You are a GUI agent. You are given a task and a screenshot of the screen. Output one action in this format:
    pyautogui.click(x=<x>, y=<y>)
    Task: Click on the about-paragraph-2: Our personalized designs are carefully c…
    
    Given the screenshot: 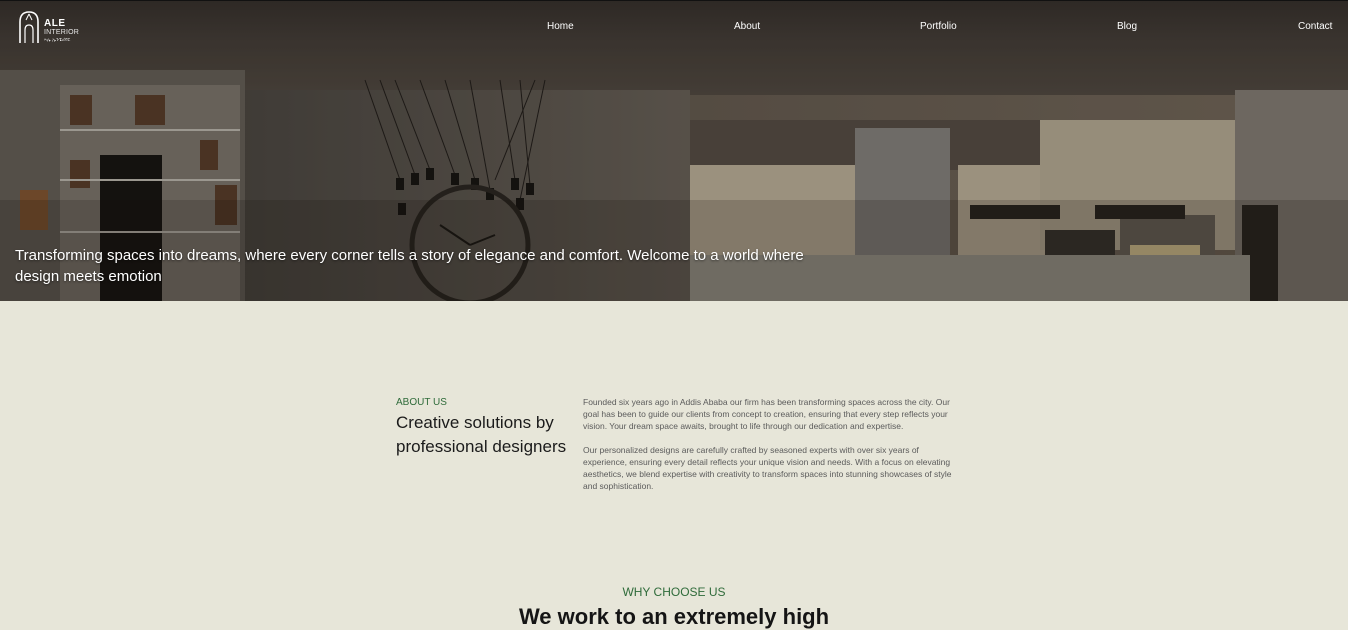 What is the action you would take?
    pyautogui.click(x=767, y=468)
    